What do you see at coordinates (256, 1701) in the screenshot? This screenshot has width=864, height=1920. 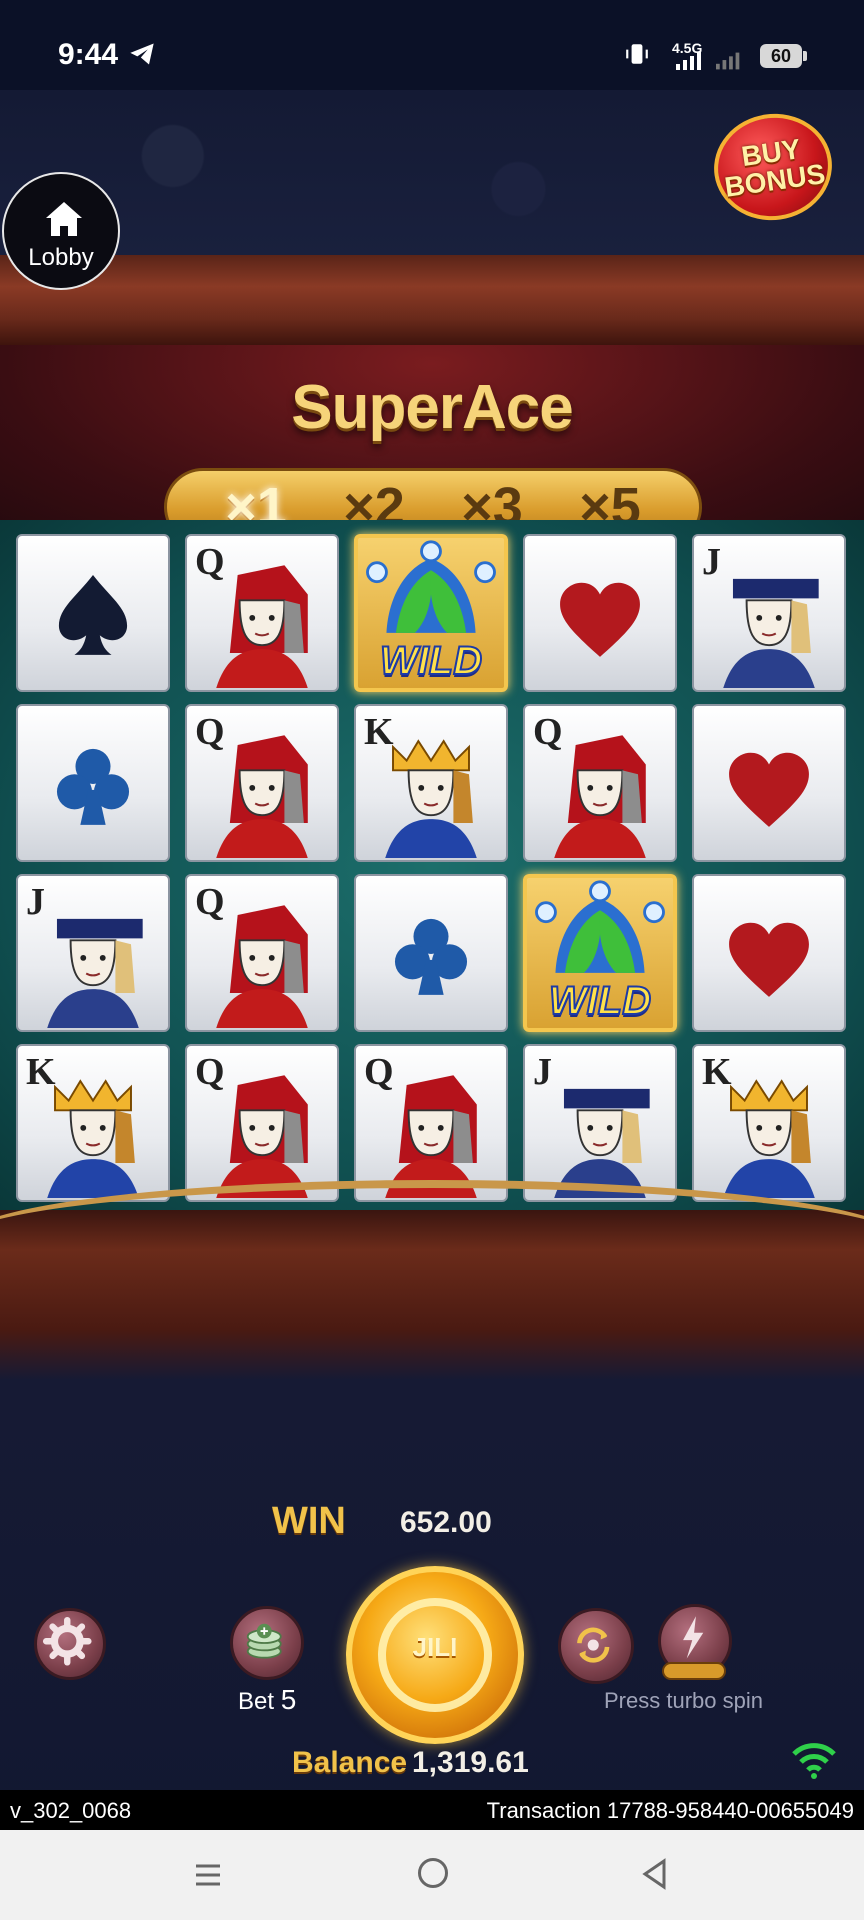 I see `bet-label: Bet` at bounding box center [256, 1701].